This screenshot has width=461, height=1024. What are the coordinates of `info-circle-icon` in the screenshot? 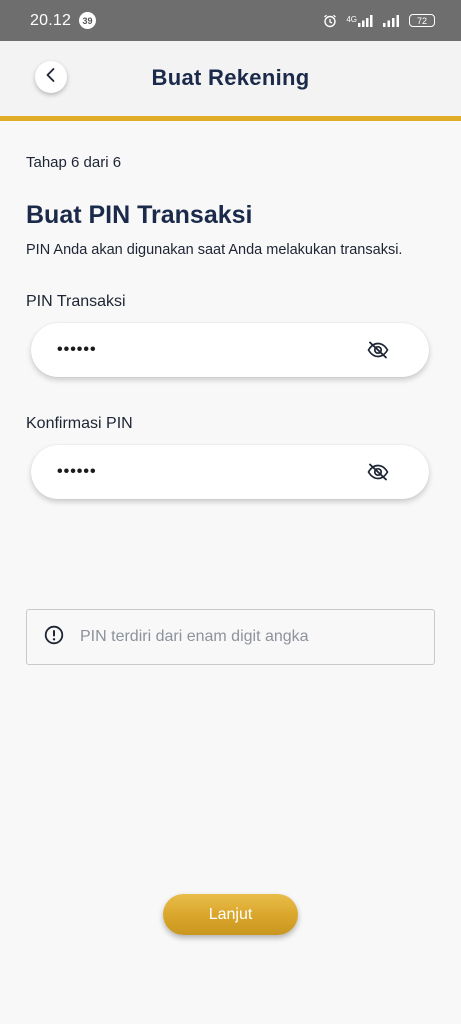 It's located at (54, 637).